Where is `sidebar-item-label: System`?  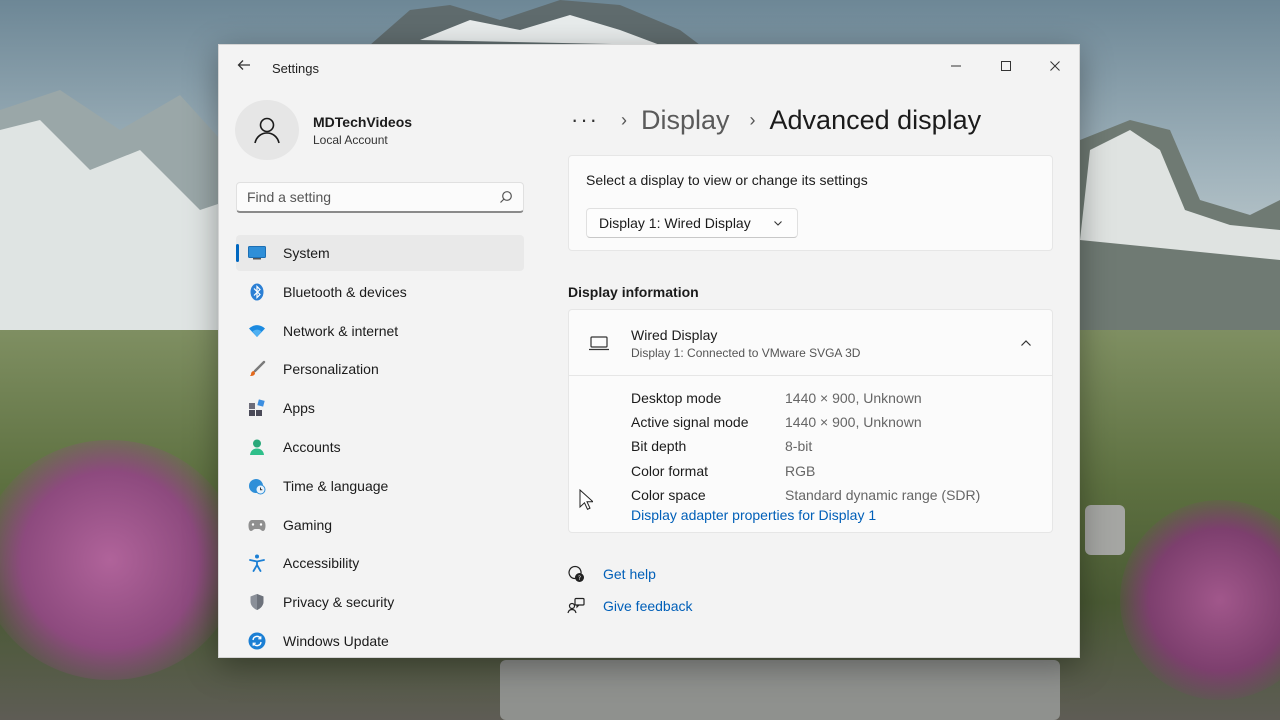
sidebar-item-label: System is located at coordinates (306, 253).